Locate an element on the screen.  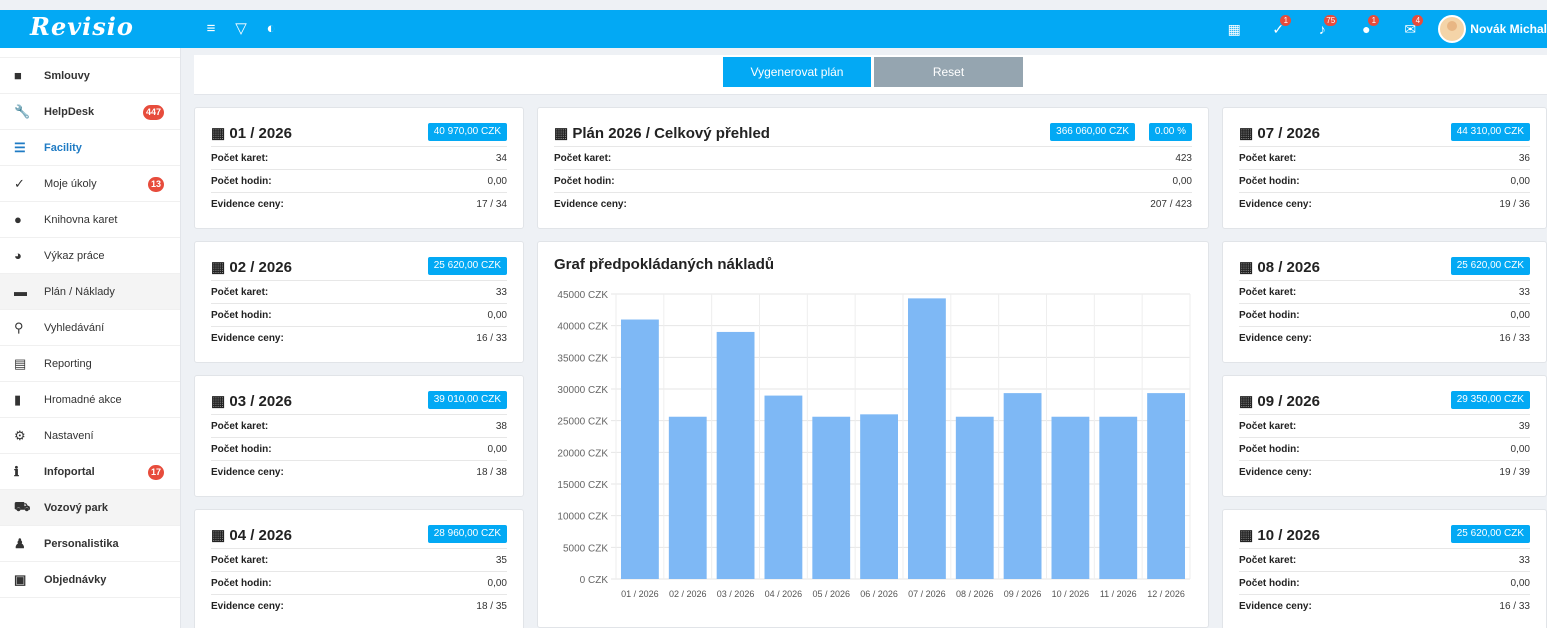
y-tick-label: 15000 CZK is located at coordinates (582, 485).